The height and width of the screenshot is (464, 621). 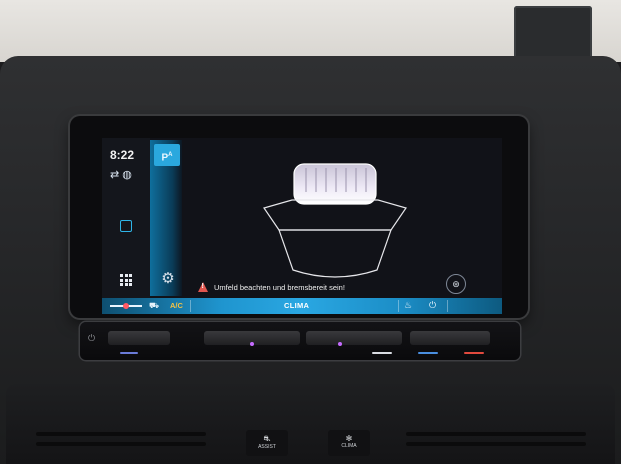 I want to click on alert-message: Umfeld beachten und bremsbereit sein!, so click(x=271, y=287).